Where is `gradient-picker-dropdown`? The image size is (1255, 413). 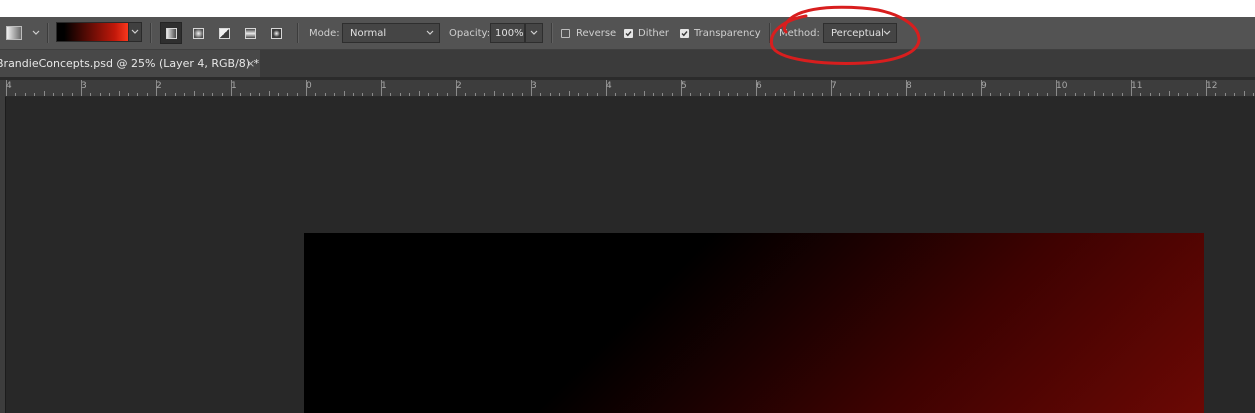 gradient-picker-dropdown is located at coordinates (135, 32).